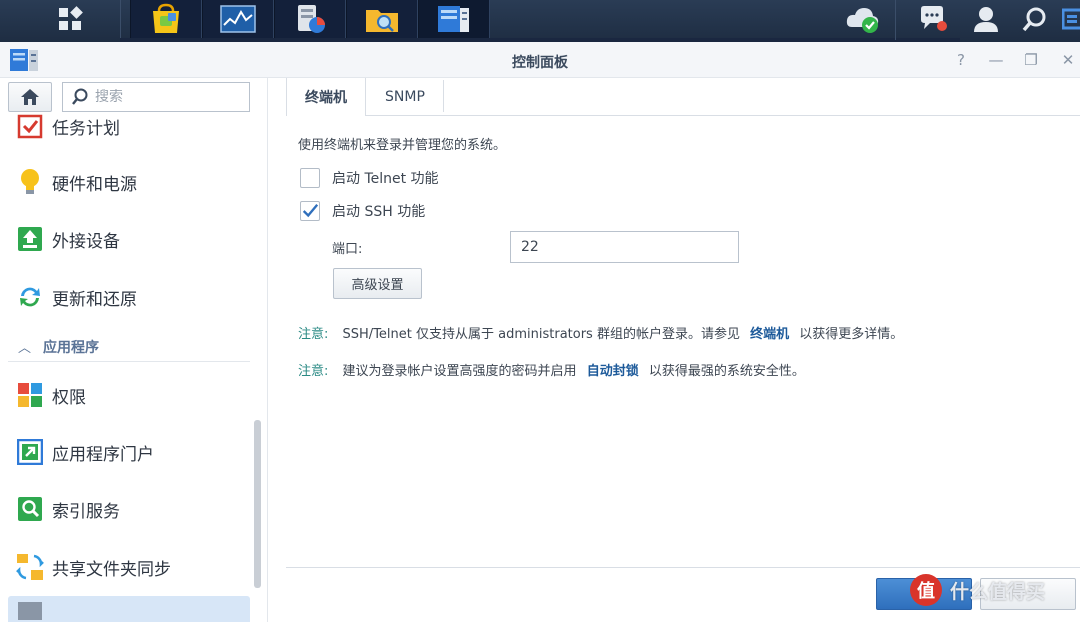 This screenshot has height=622, width=1080. Describe the element at coordinates (30, 126) in the screenshot. I see `task-scheduler-icon` at that location.